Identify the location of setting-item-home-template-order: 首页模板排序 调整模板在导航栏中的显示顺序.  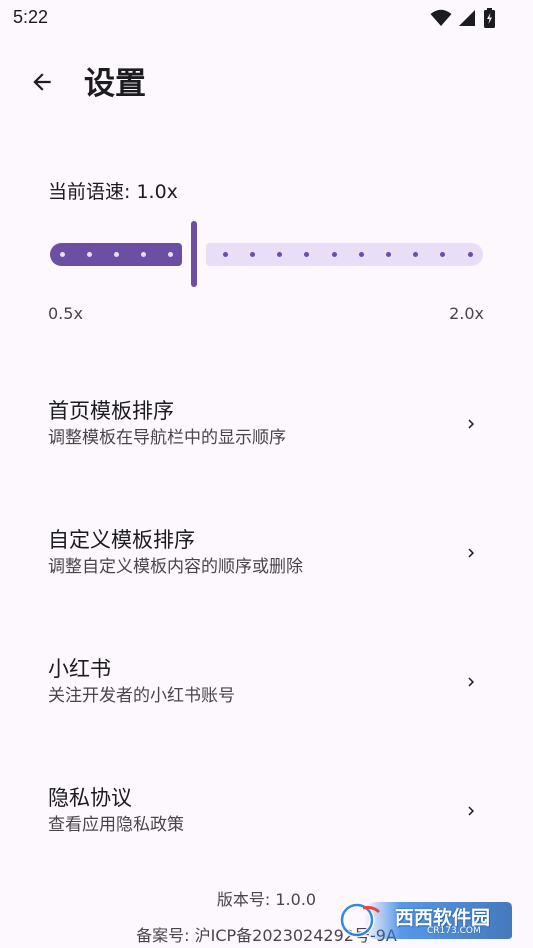
(266, 452).